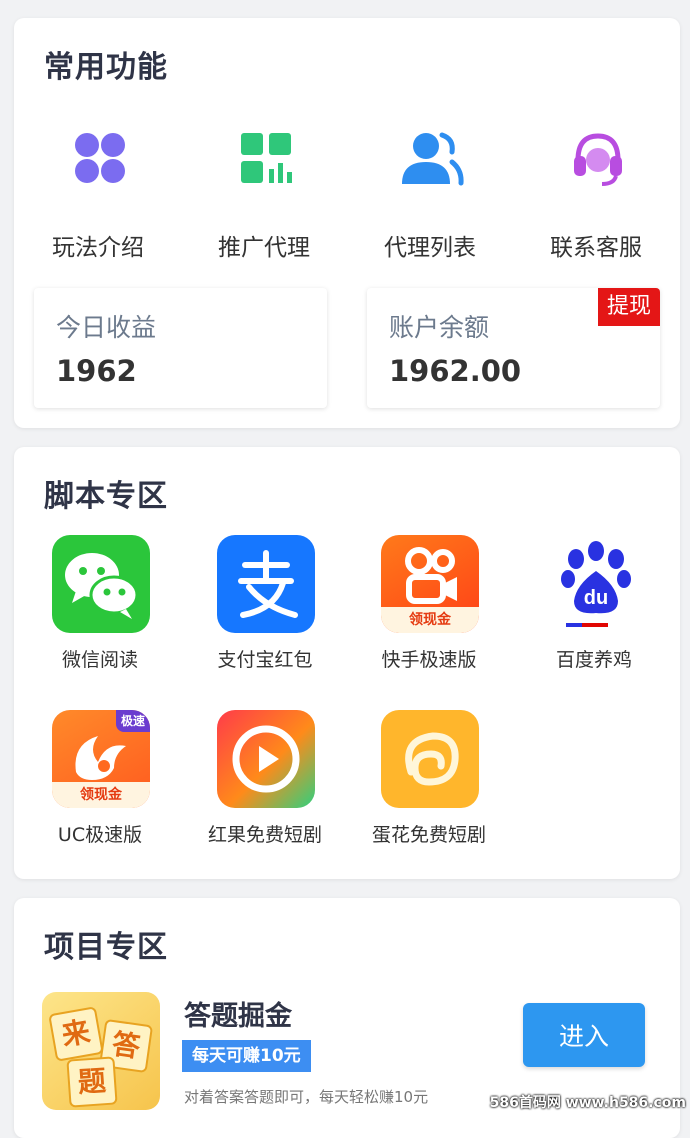 The height and width of the screenshot is (1138, 690). Describe the element at coordinates (430, 200) in the screenshot. I see `func-item-agent-list: 代理列表` at that location.